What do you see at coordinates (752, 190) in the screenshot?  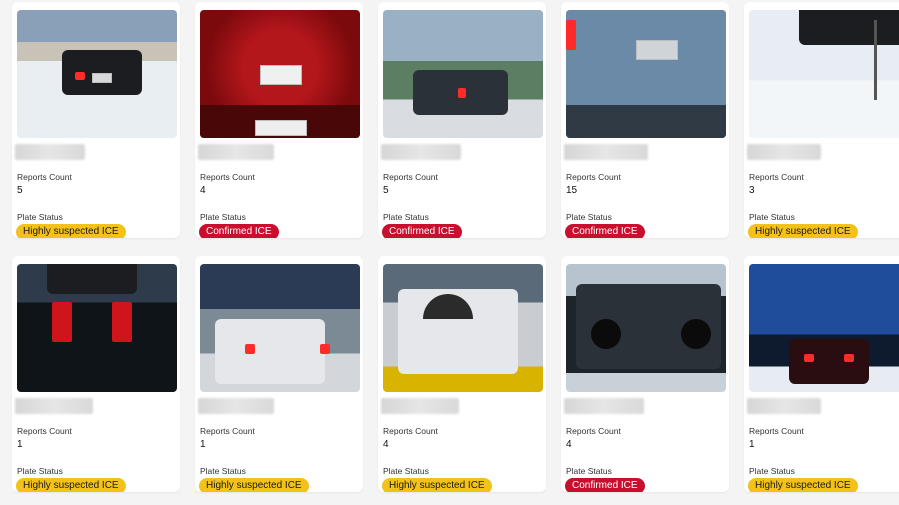 I see `reports-count-value: 3` at bounding box center [752, 190].